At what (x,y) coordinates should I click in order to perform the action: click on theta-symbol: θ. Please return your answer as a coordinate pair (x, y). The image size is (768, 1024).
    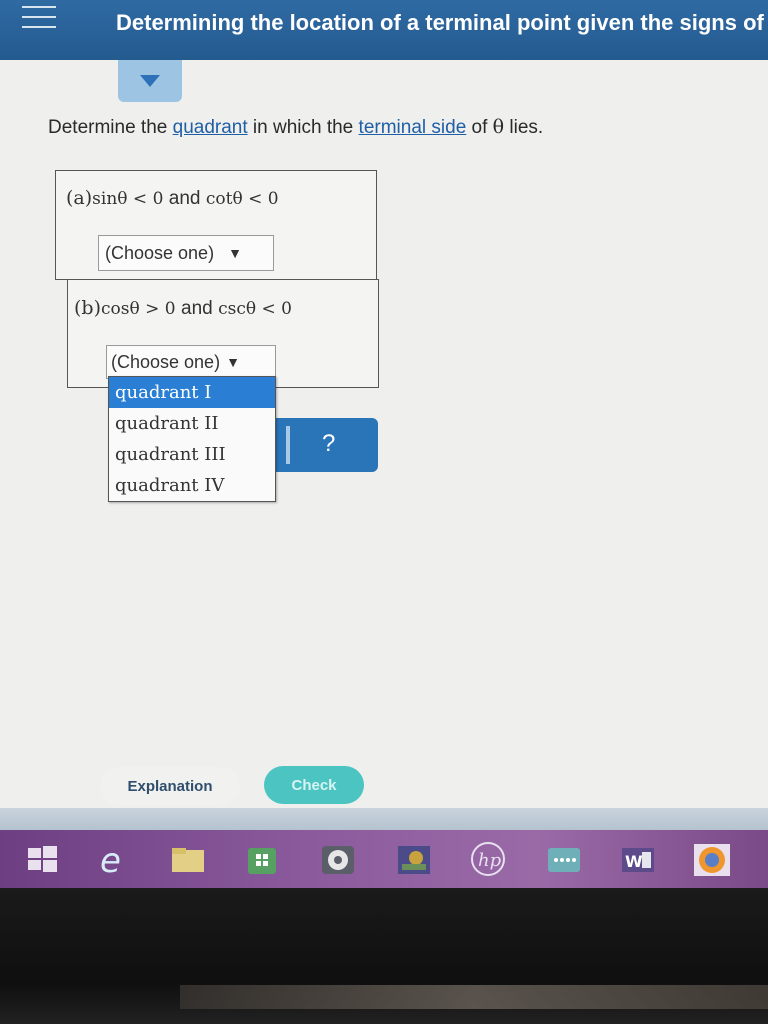
    Looking at the image, I should click on (498, 127).